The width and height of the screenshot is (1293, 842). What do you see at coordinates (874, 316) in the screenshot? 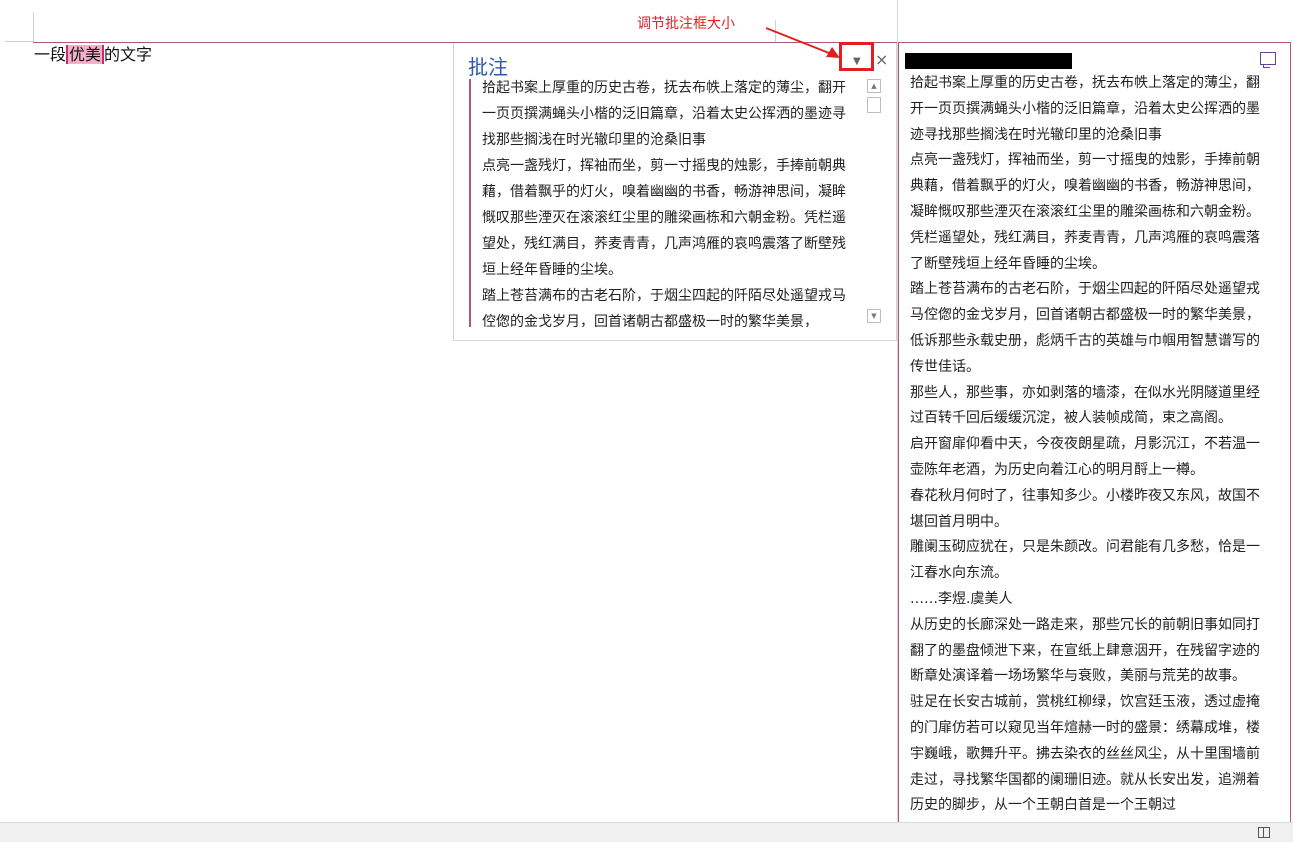
I see `scroll-down-icon: ▼` at bounding box center [874, 316].